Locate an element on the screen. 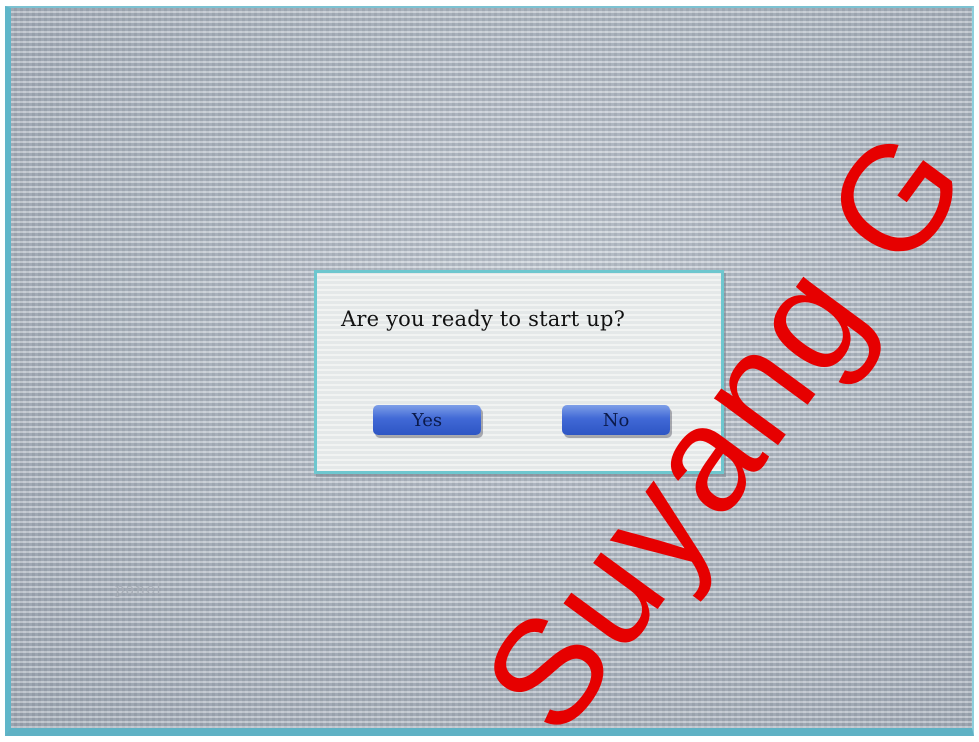  dialog-scanlines is located at coordinates (519, 372).